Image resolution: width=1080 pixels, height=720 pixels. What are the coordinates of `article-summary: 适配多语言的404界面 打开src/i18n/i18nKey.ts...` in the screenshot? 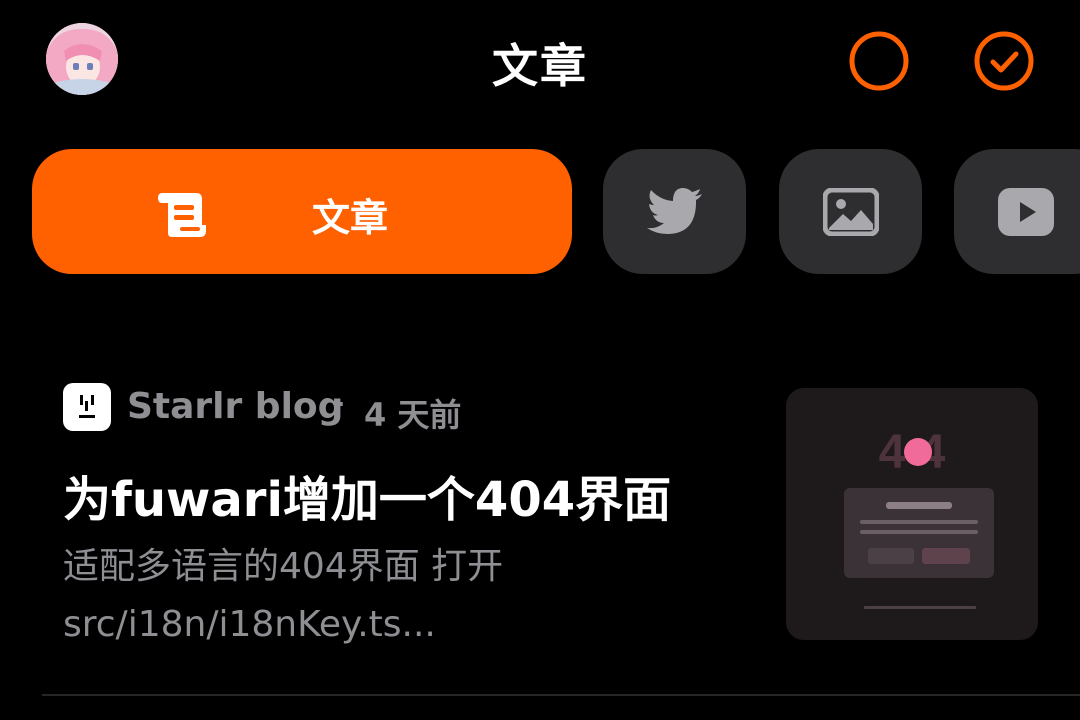 It's located at (283, 595).